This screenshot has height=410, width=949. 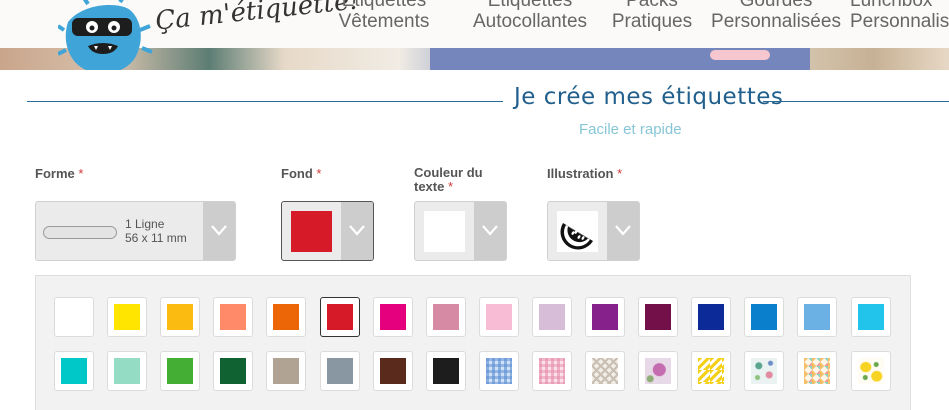 I want to click on illustration-select, so click(x=593, y=231).